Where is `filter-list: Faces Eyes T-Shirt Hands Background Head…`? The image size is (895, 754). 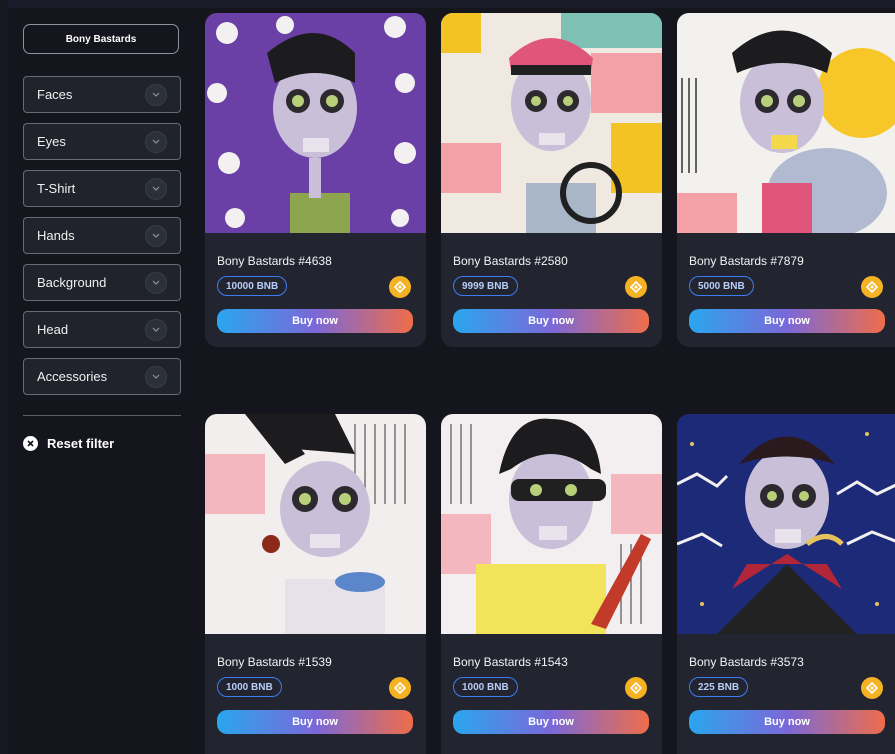
filter-list: Faces Eyes T-Shirt Hands Background Head… is located at coordinates (102, 235).